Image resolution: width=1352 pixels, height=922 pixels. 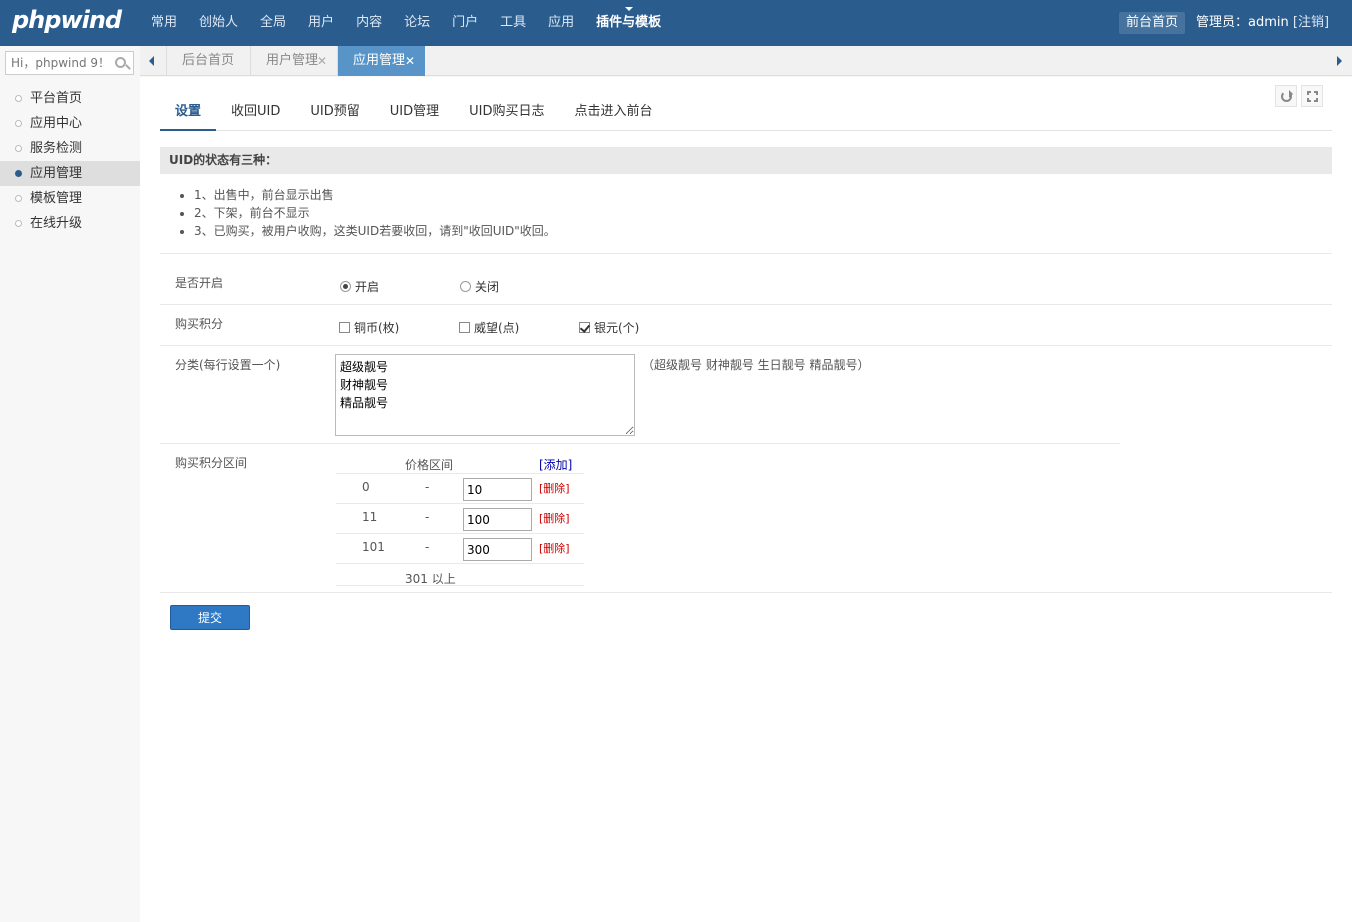 What do you see at coordinates (746, 116) in the screenshot?
I see `sub-tabs: 设置 收回UID UID预留 UID管理 UID购买日志 点击进入前台` at bounding box center [746, 116].